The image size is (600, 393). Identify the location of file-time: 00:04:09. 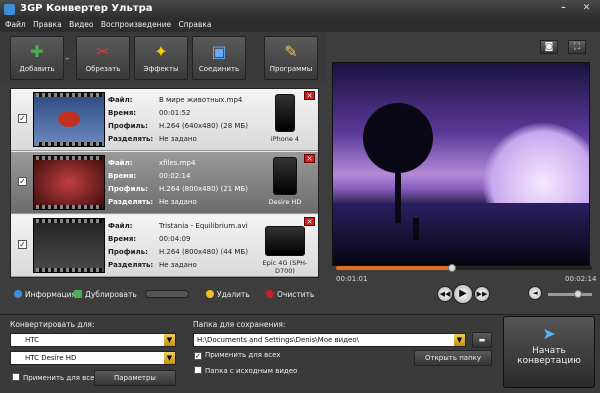
(175, 239).